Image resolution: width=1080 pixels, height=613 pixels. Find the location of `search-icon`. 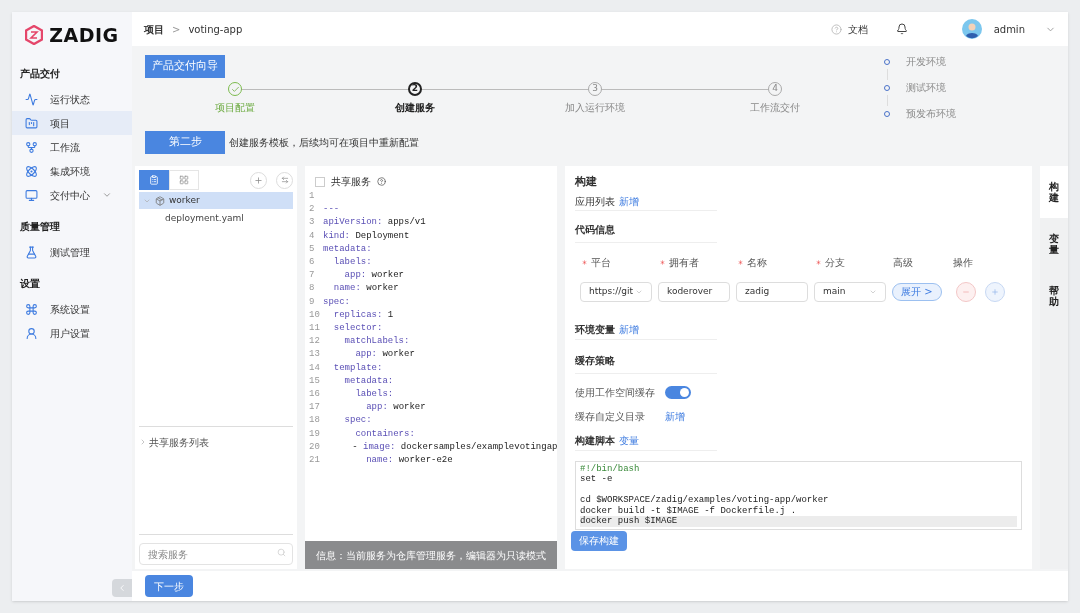

search-icon is located at coordinates (281, 552).